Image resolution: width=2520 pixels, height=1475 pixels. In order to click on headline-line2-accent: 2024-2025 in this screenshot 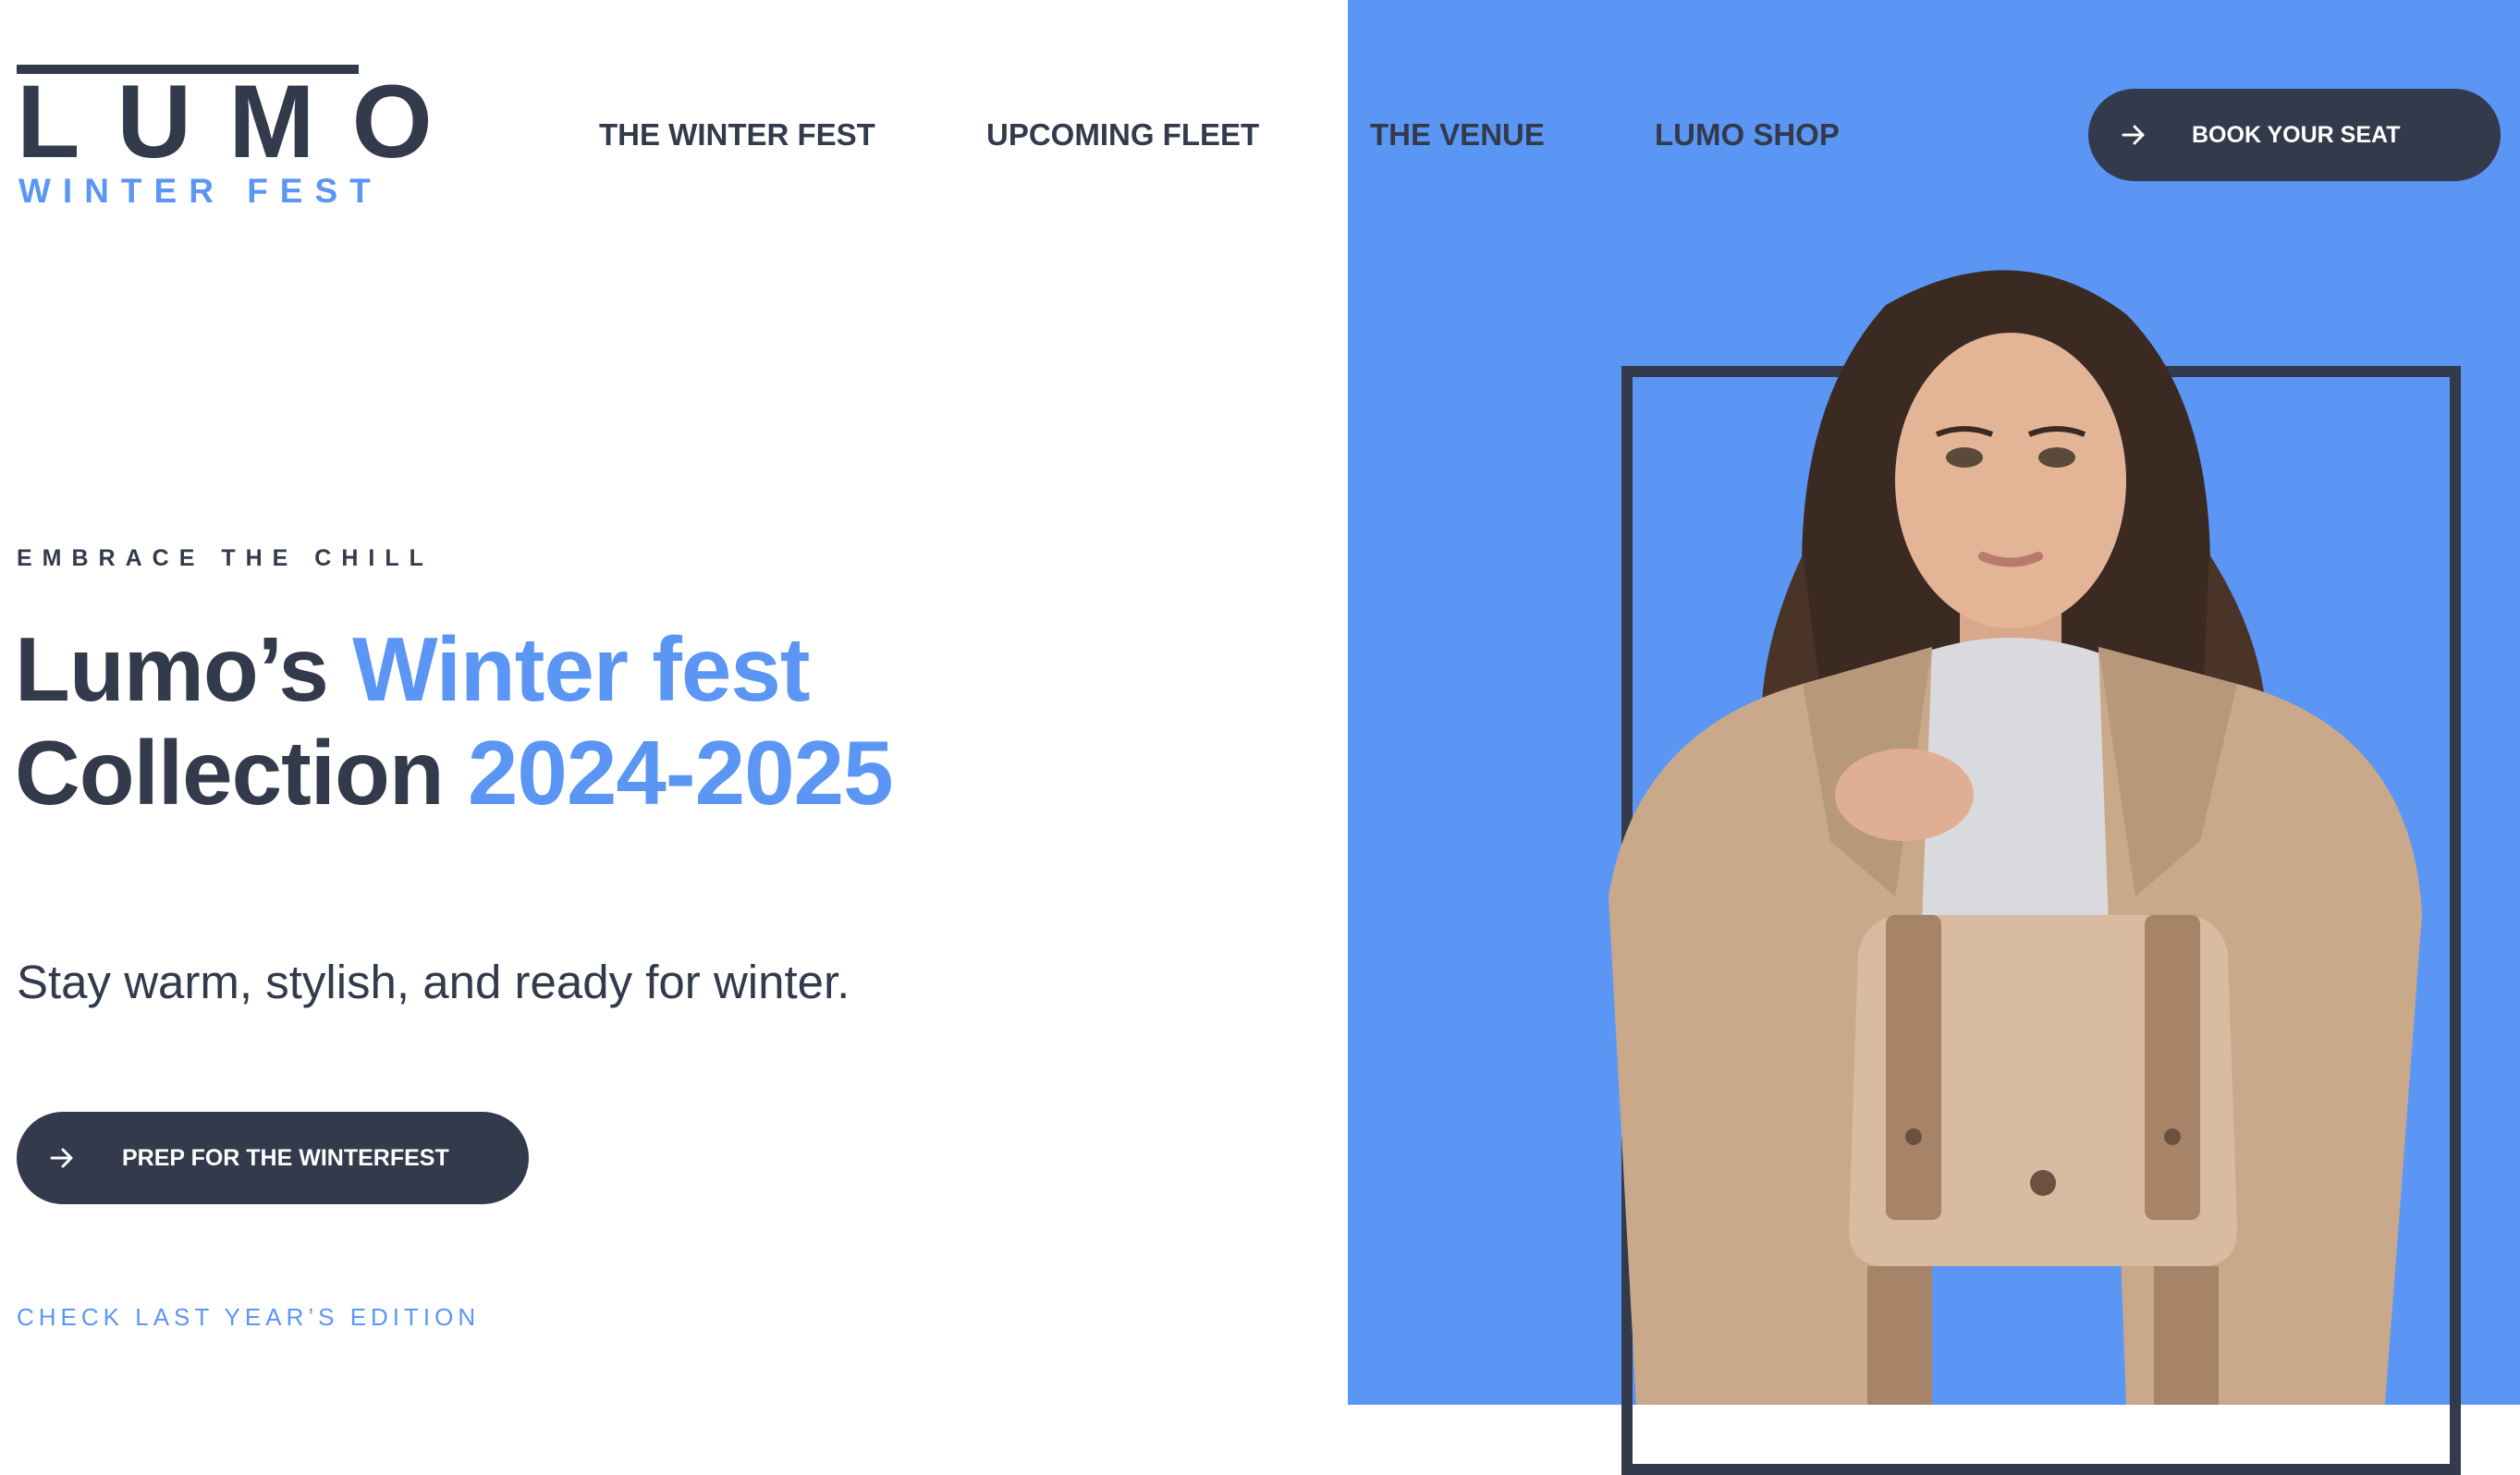, I will do `click(680, 772)`.